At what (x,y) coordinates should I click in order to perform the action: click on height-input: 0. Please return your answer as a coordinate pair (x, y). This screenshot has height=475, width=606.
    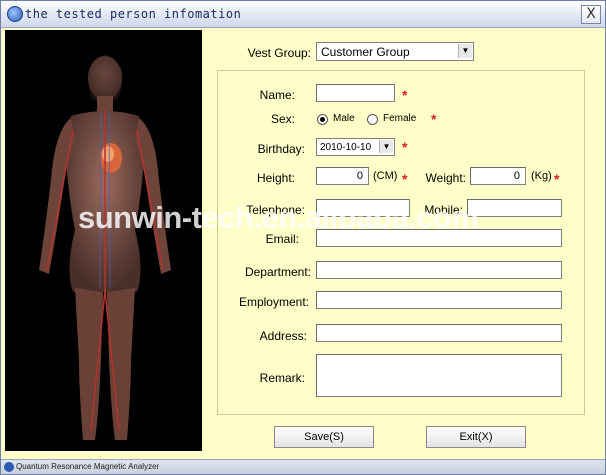
    Looking at the image, I should click on (342, 176).